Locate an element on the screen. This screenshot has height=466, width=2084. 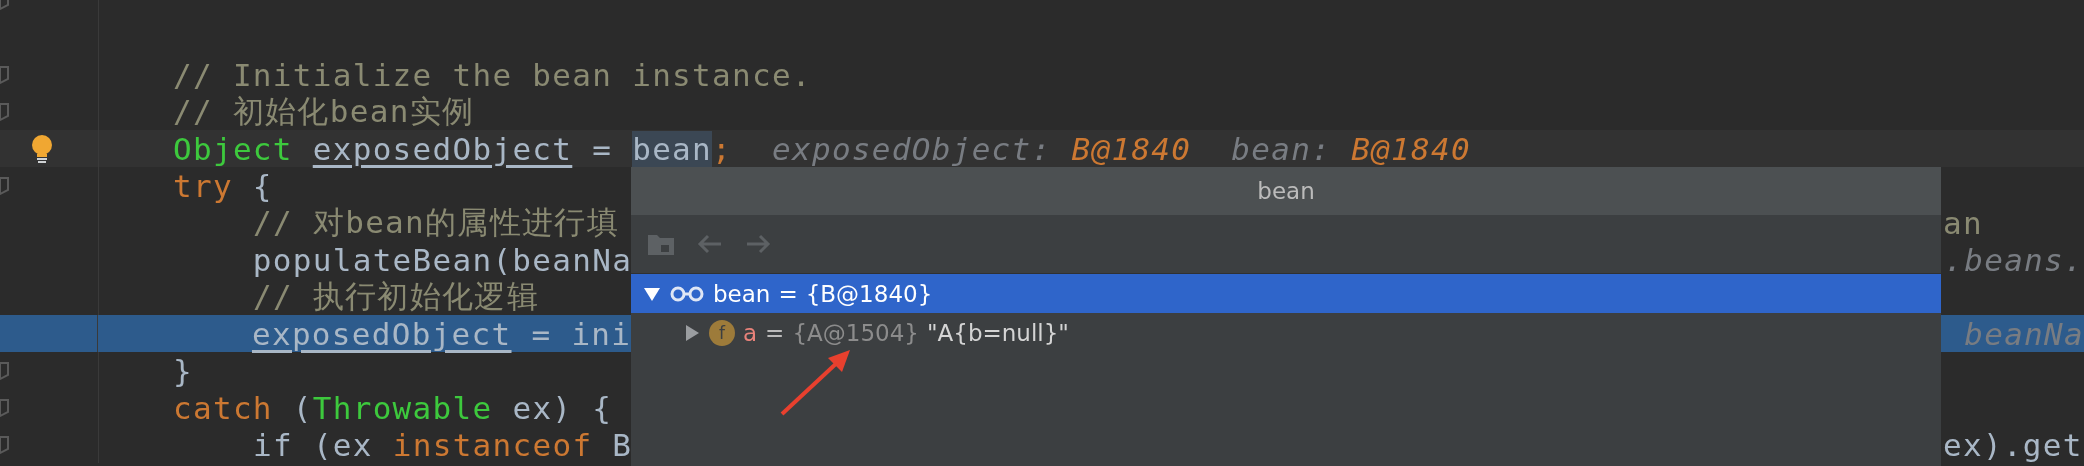
code-token: ex) { is located at coordinates (562, 407).